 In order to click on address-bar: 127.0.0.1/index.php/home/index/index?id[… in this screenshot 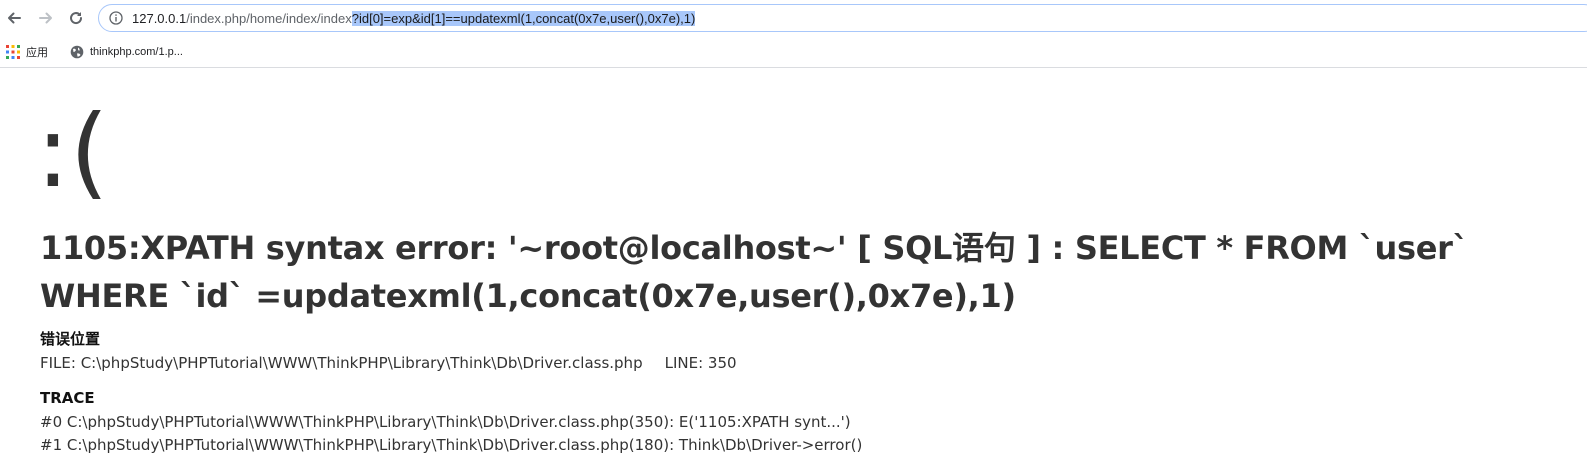, I will do `click(842, 18)`.